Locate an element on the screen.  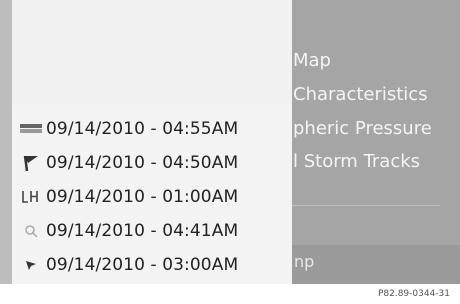
bg-menu-bottom-bar: np is located at coordinates (376, 264).